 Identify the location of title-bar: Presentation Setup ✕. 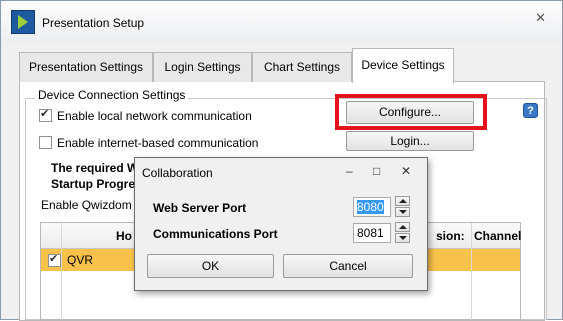
(281, 22).